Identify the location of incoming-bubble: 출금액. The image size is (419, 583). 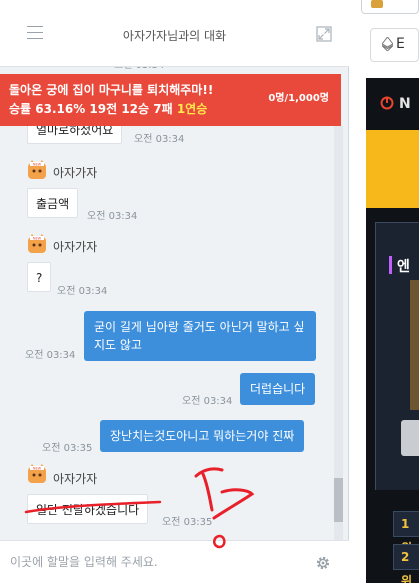
(53, 203).